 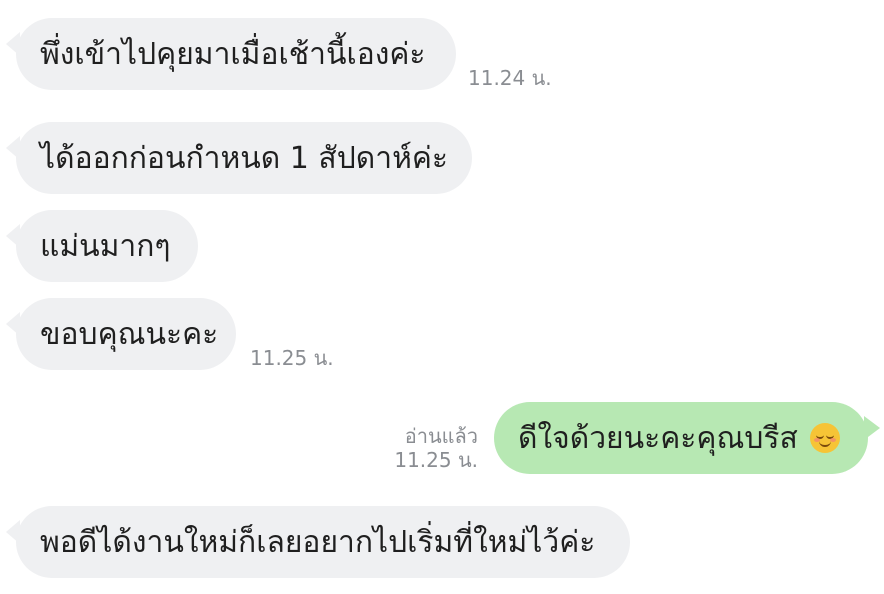 I want to click on incoming-message: ได้ออกก่อนกำหนด 1 สัปดาห์ค่ะ, so click(x=239, y=158).